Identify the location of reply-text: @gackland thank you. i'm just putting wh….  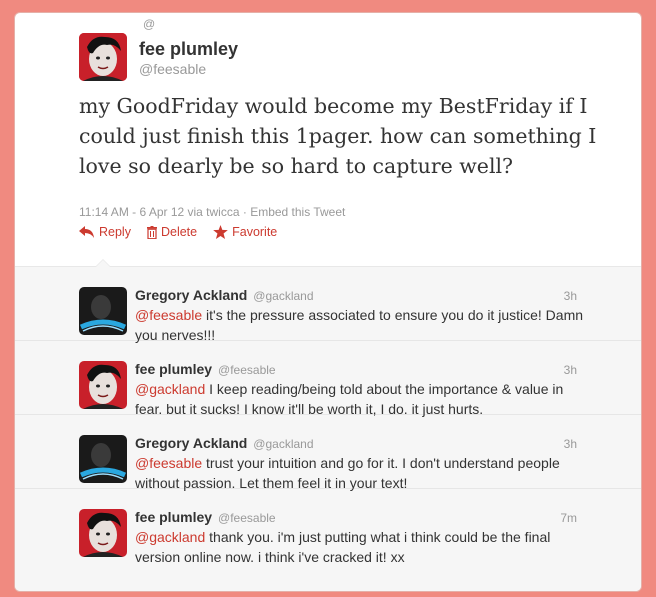
(360, 547).